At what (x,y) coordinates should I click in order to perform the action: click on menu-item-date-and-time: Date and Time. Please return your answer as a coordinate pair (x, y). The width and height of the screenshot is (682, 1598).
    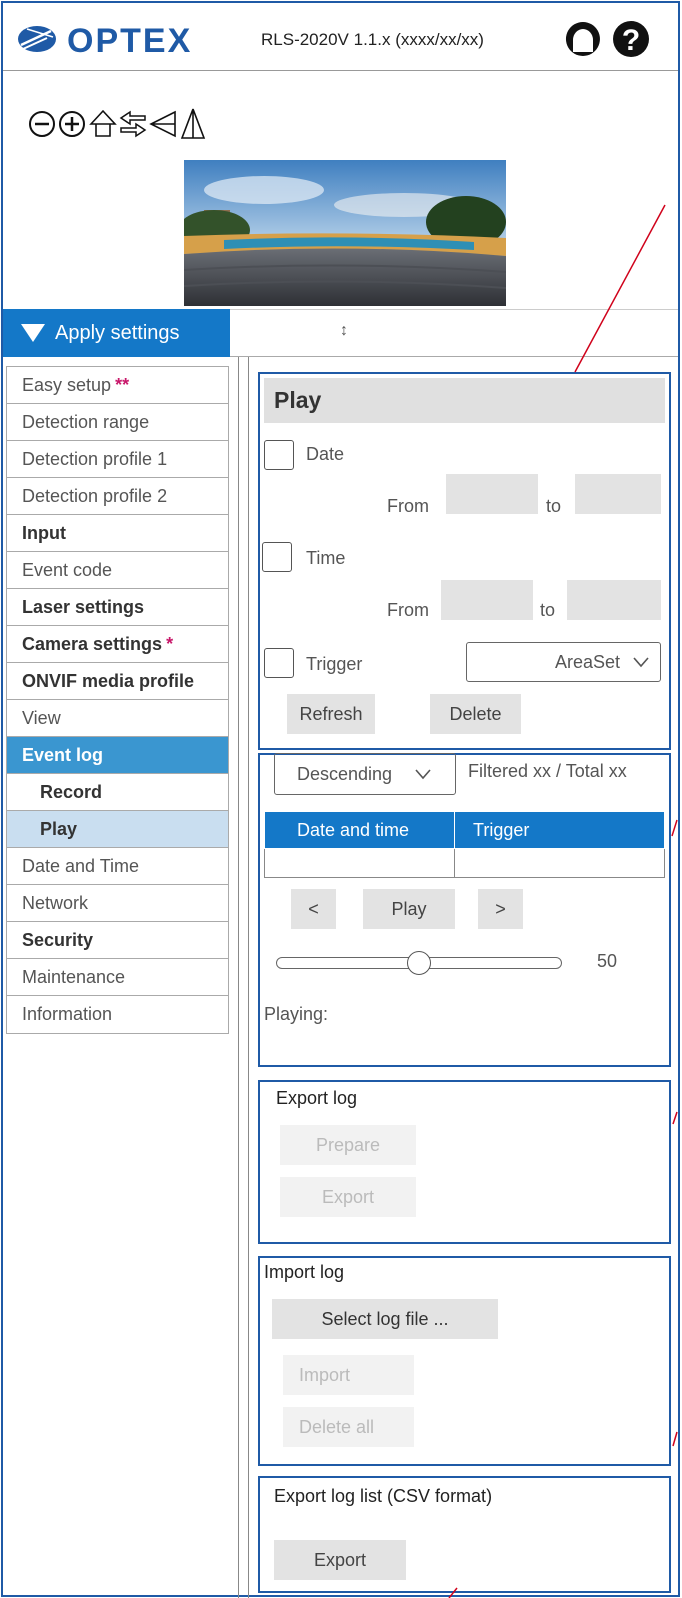
    Looking at the image, I should click on (117, 866).